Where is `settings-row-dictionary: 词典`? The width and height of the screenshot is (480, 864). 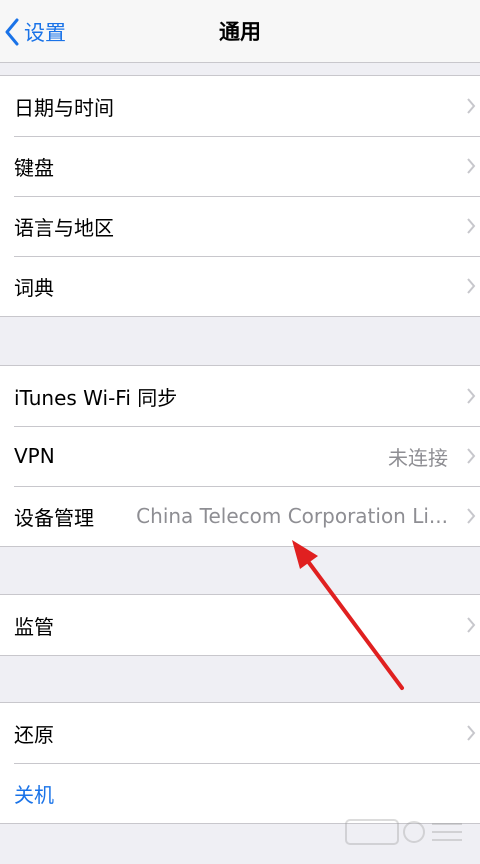 settings-row-dictionary: 词典 is located at coordinates (240, 286).